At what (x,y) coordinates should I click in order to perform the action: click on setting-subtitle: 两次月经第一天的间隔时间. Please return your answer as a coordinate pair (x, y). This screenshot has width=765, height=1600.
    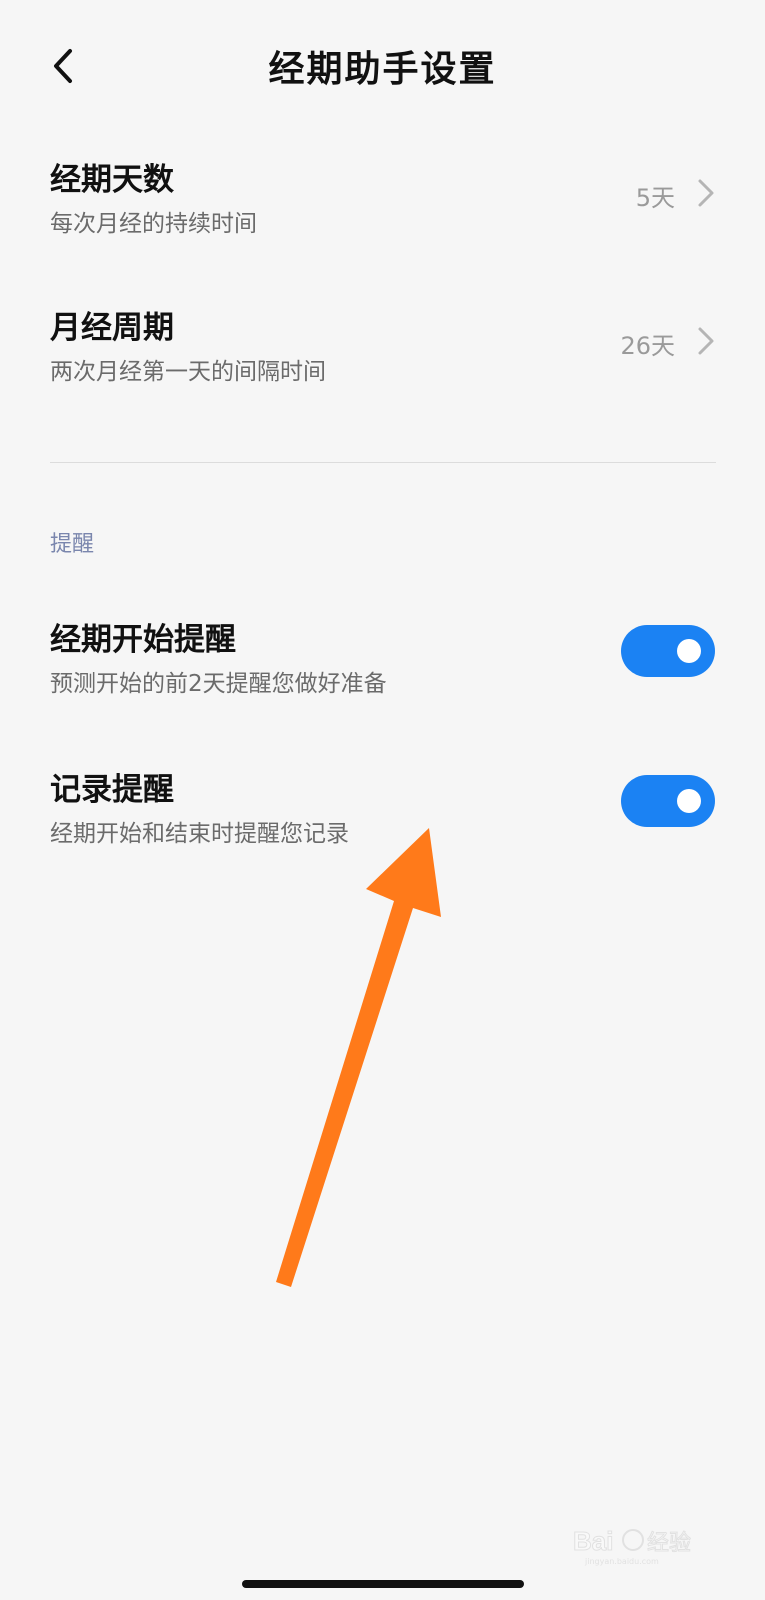
    Looking at the image, I should click on (188, 372).